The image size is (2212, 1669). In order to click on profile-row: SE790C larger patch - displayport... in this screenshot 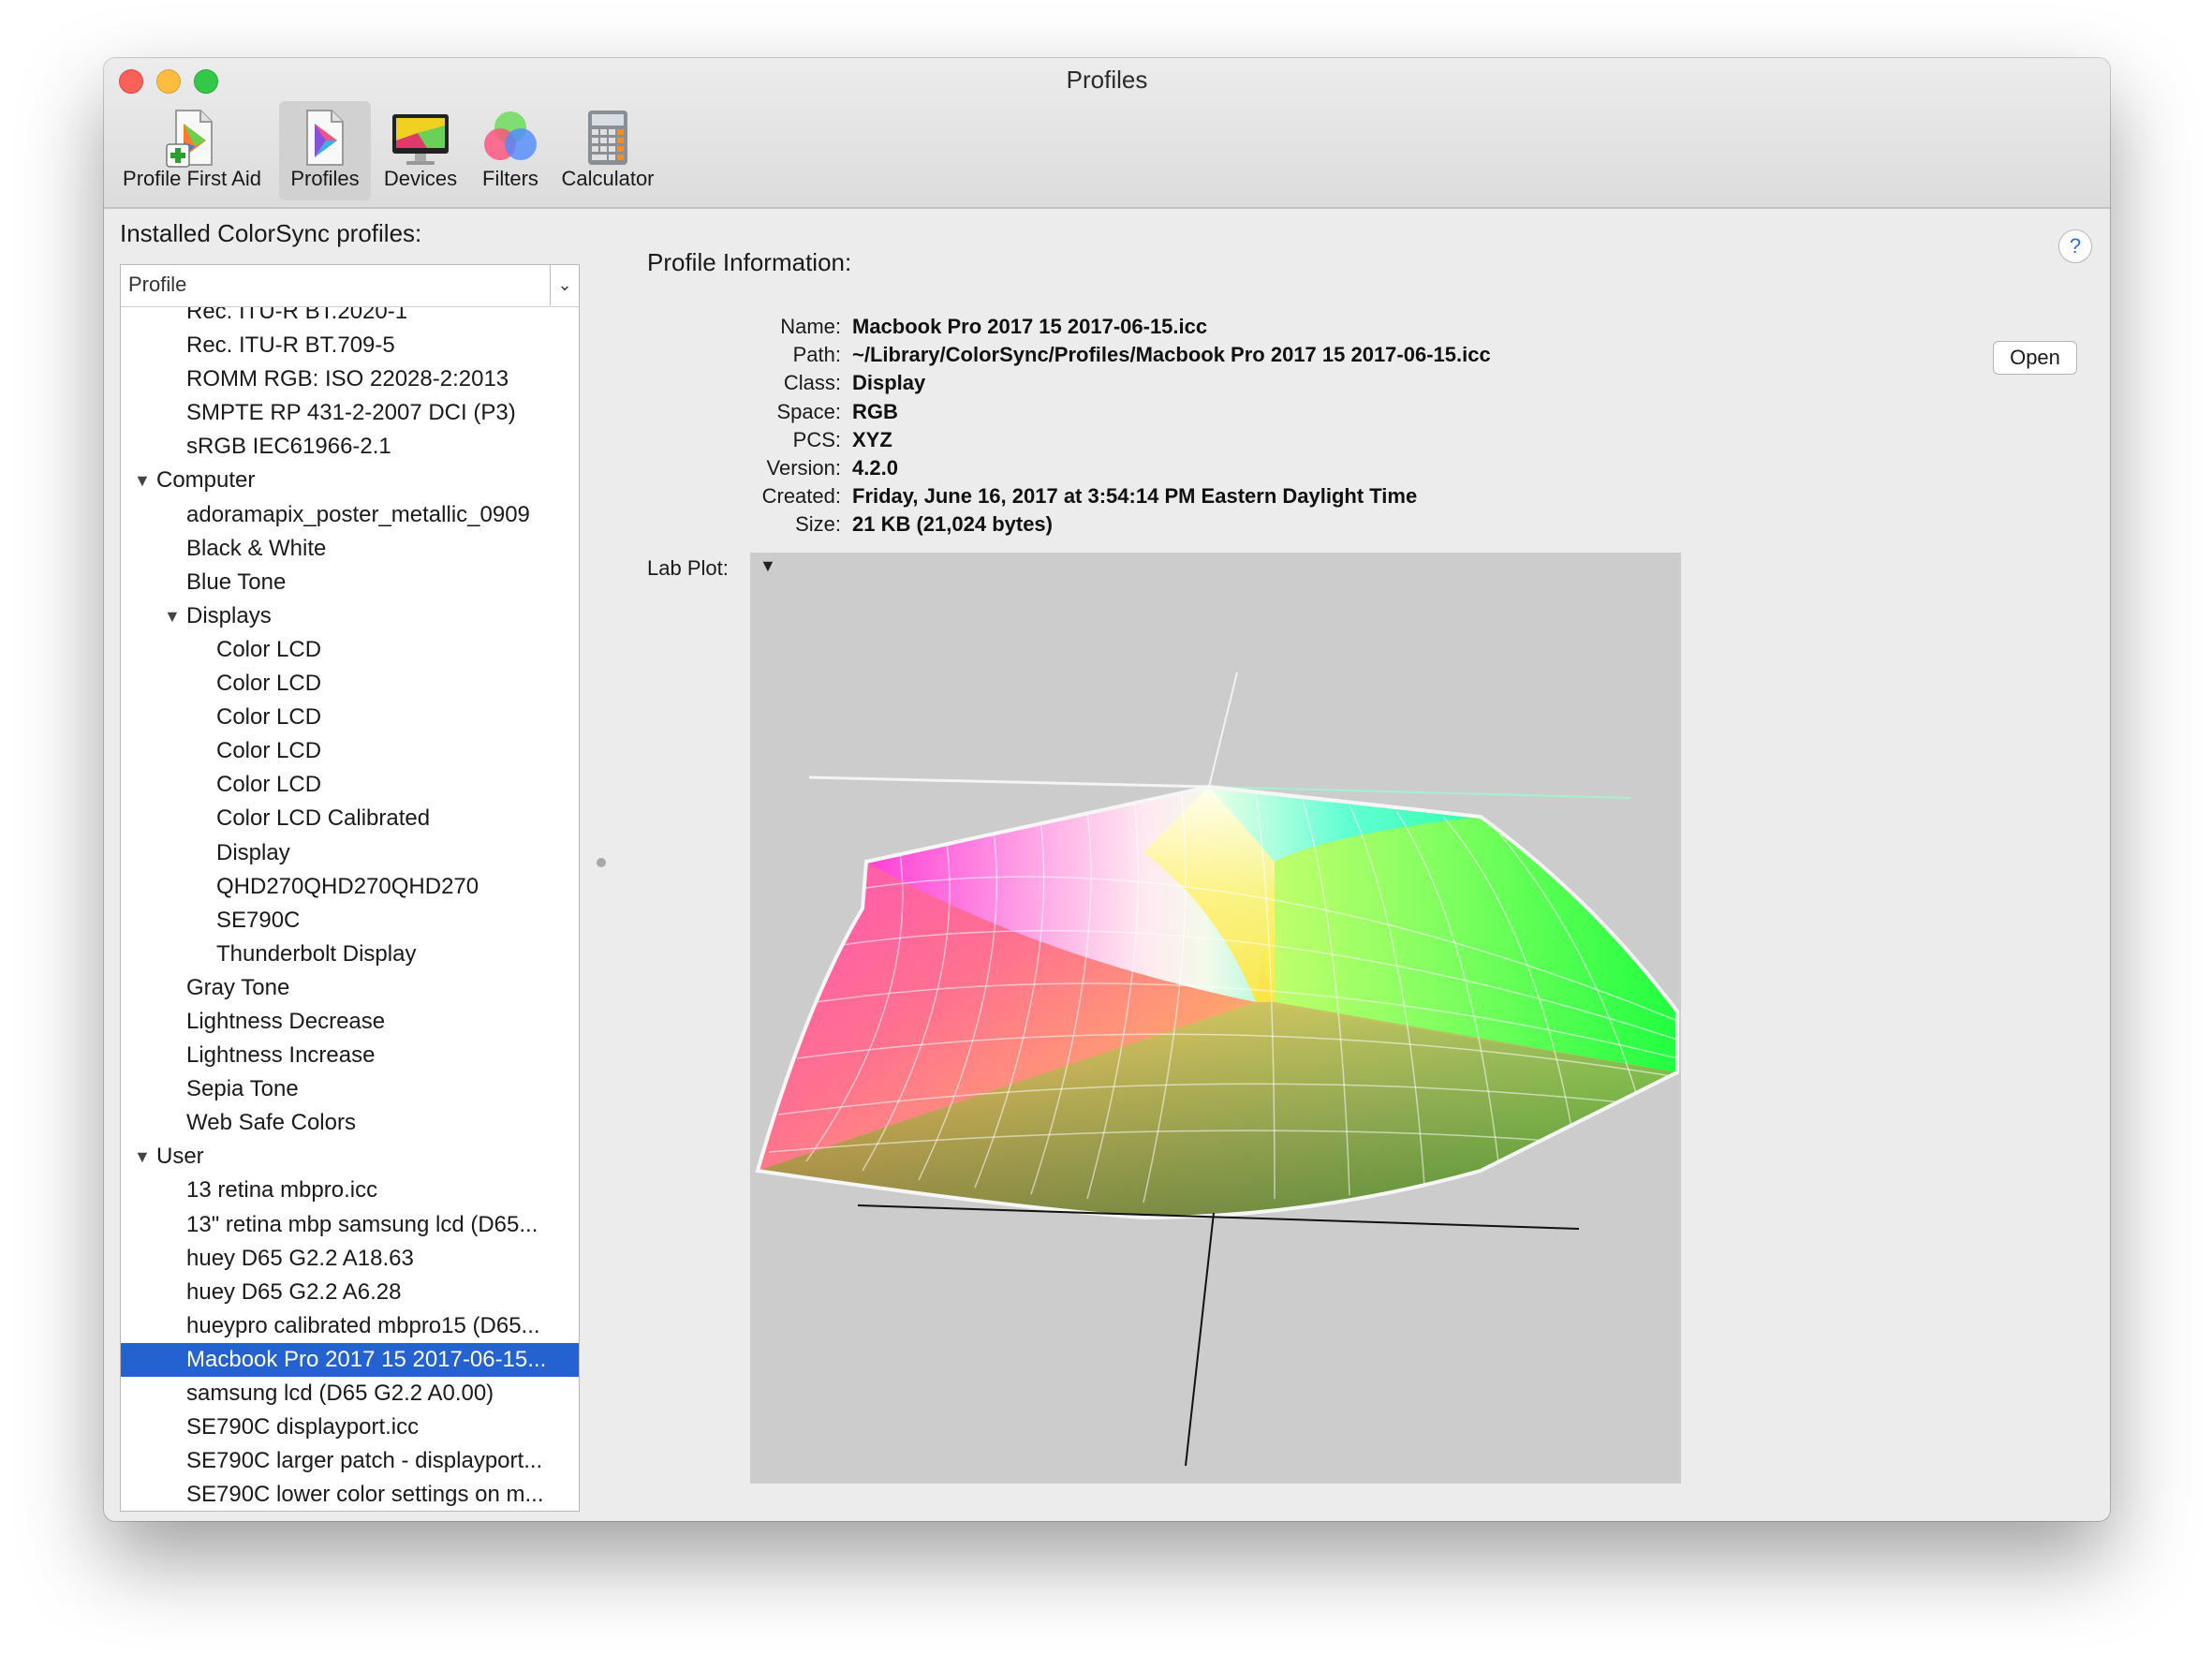, I will do `click(350, 1461)`.